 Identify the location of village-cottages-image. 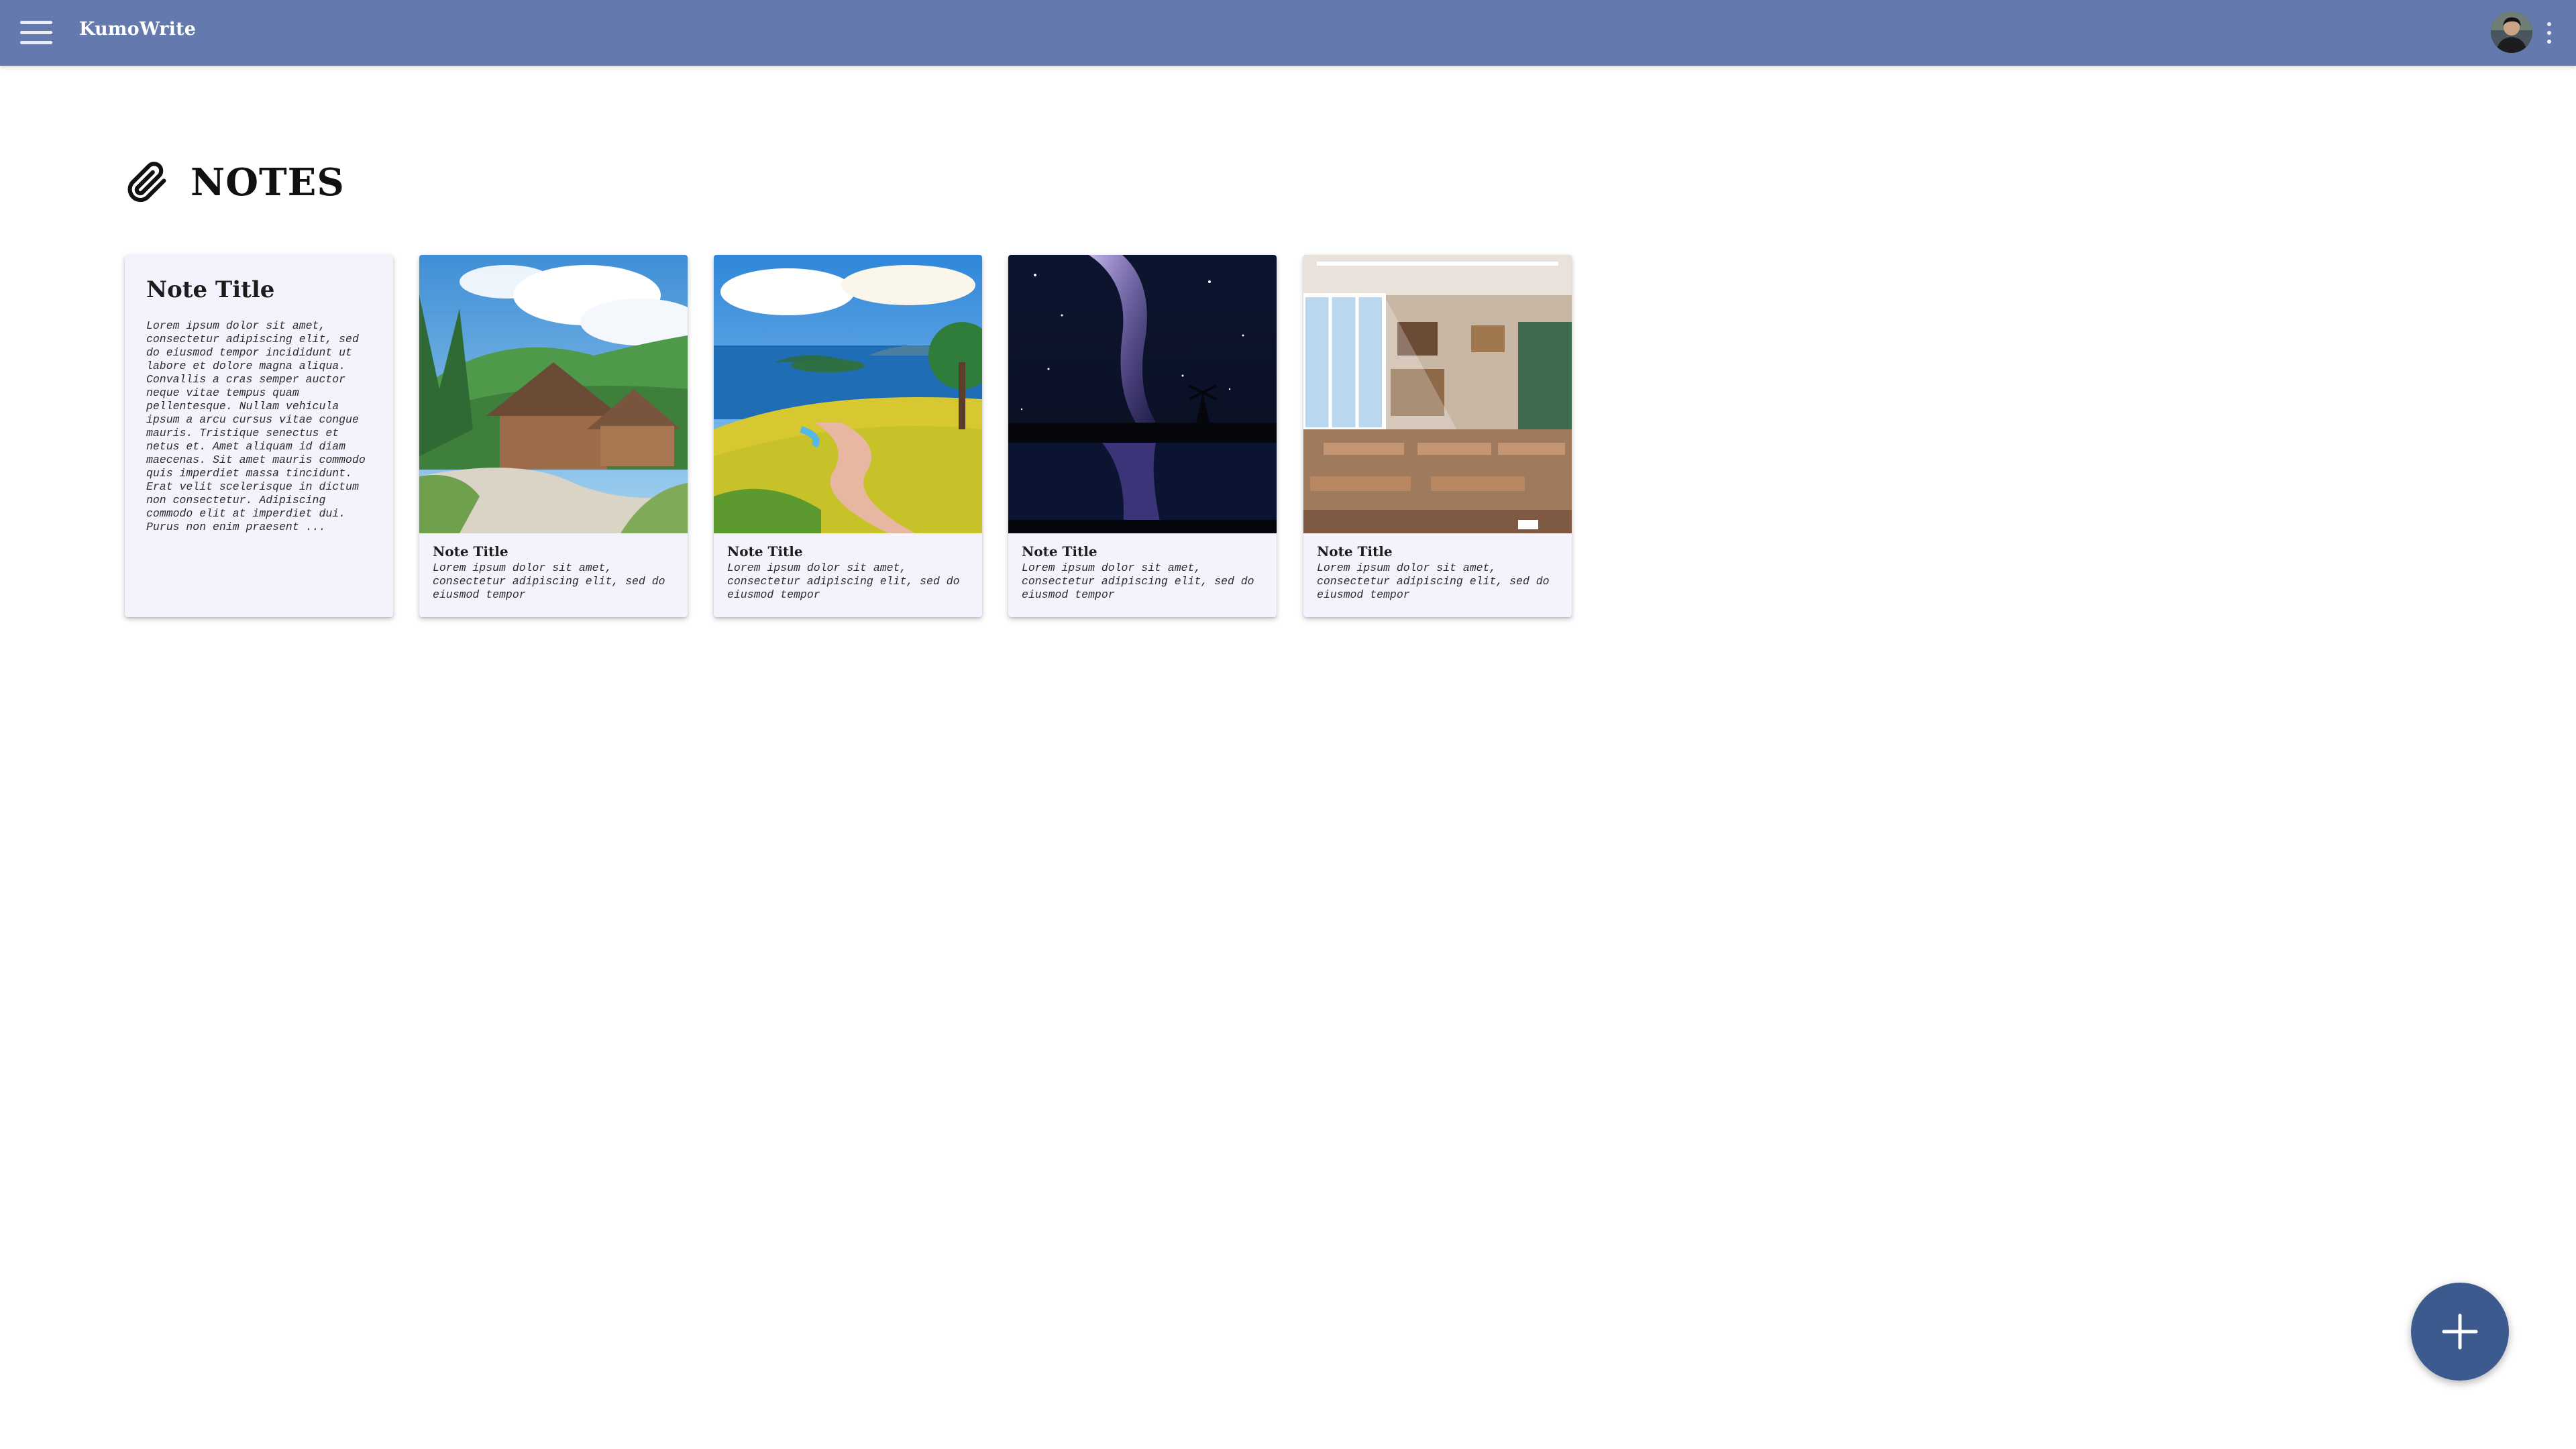
(553, 394).